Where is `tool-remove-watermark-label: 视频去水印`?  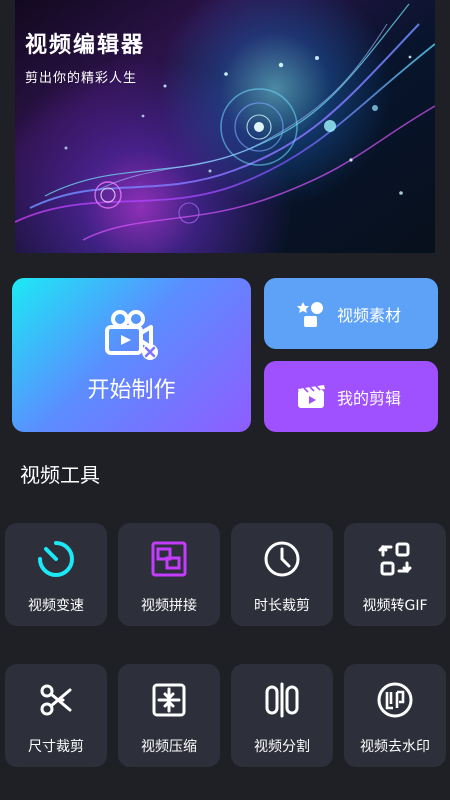 tool-remove-watermark-label: 视频去水印 is located at coordinates (395, 747).